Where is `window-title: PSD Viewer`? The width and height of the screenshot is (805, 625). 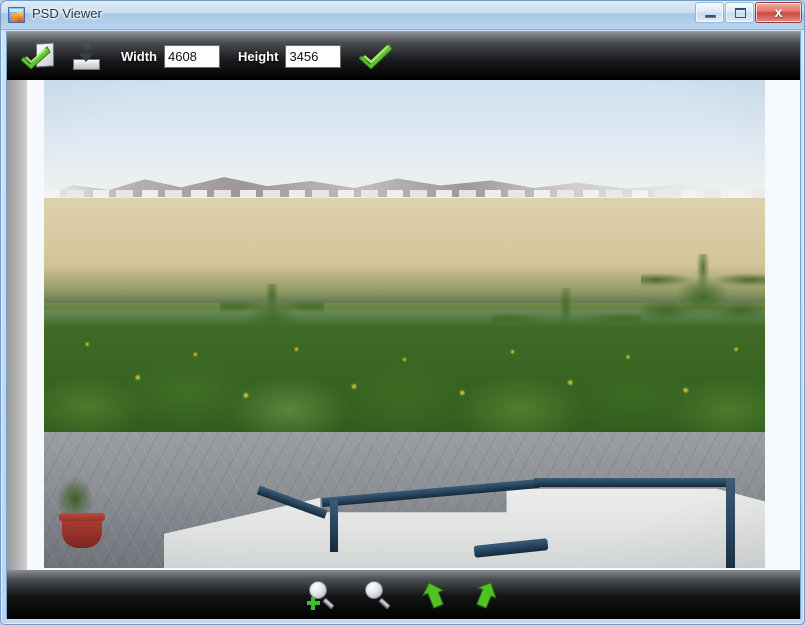 window-title: PSD Viewer is located at coordinates (67, 13).